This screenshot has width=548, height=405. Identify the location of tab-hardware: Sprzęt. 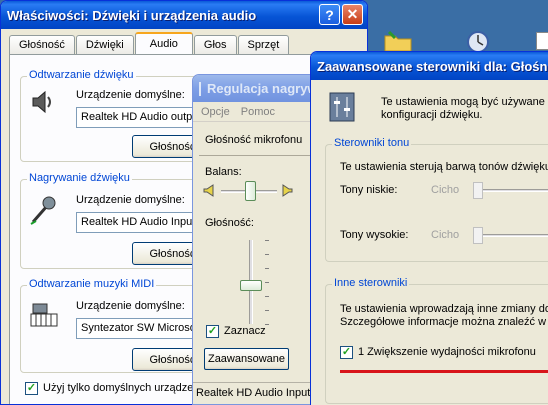
(263, 44).